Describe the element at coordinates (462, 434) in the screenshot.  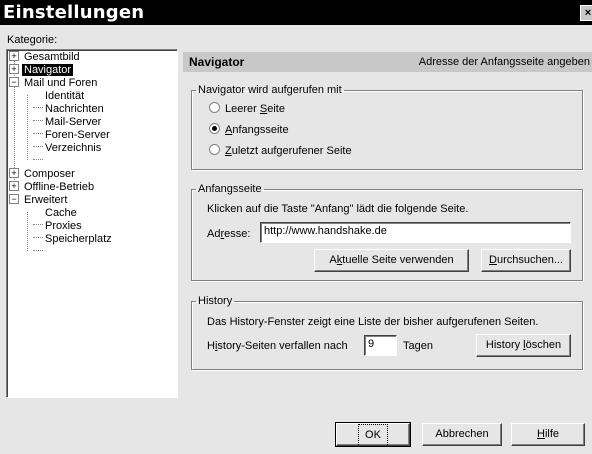
I see `cancel-button: Abbrechen` at that location.